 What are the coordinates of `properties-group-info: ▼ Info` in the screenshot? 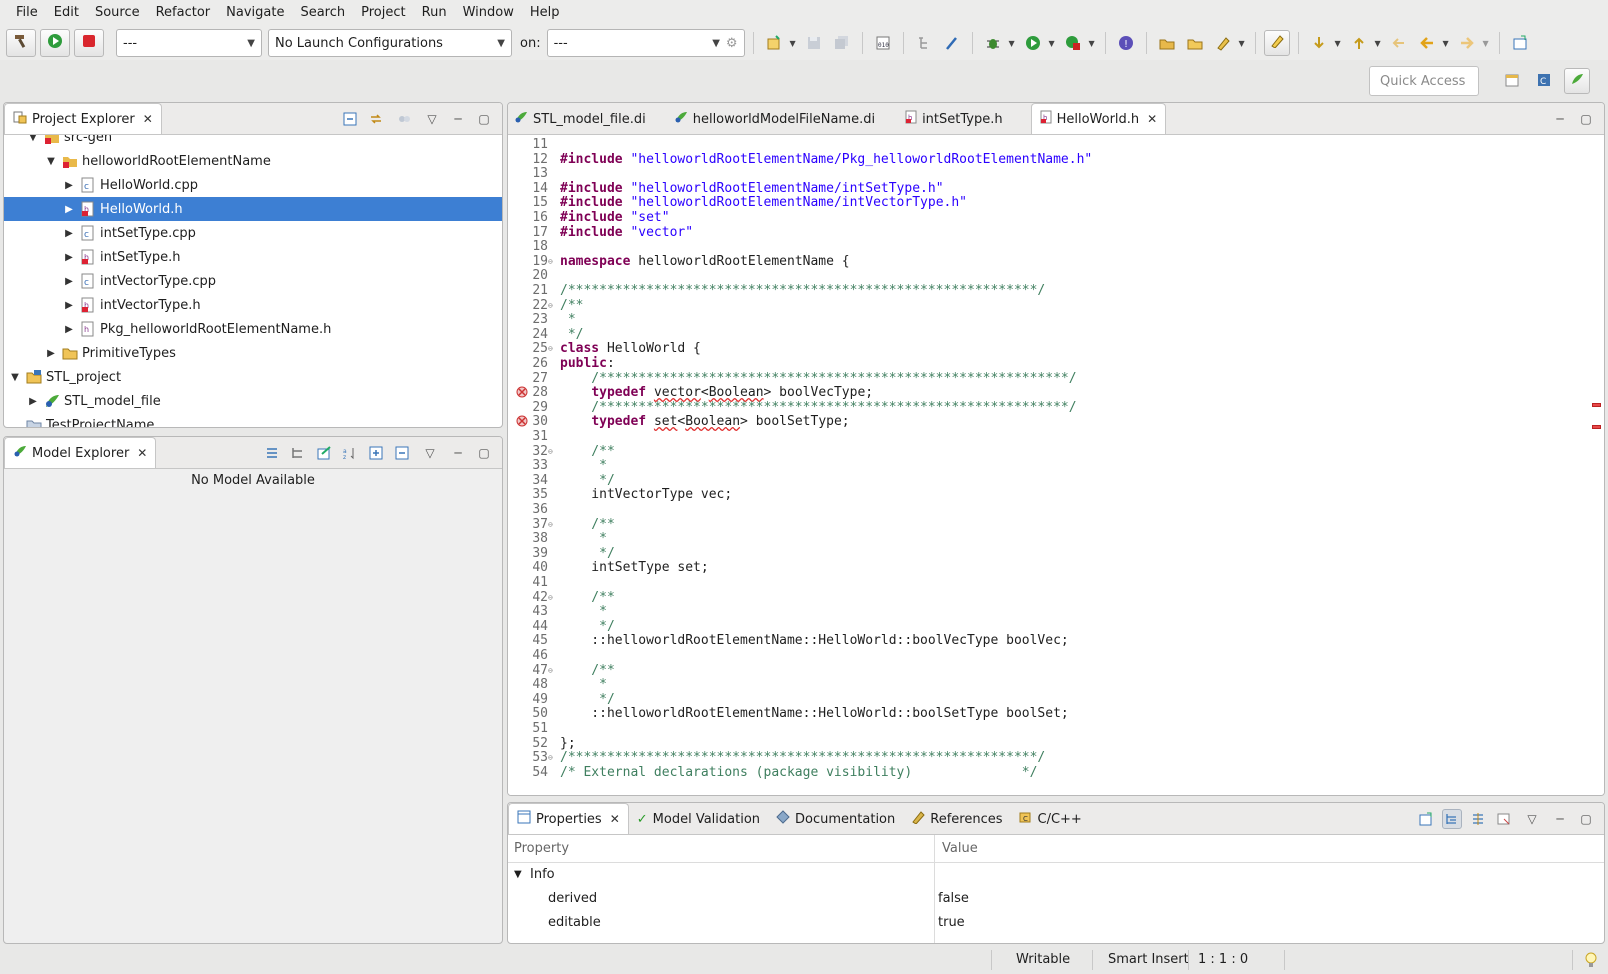 It's located at (1056, 875).